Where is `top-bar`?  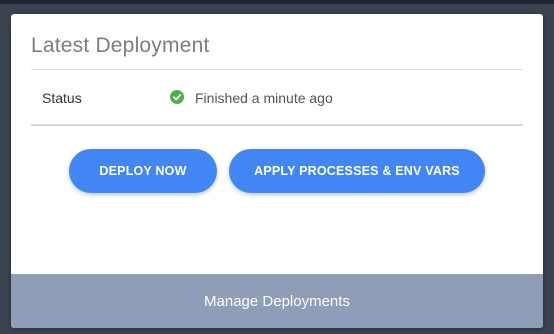 top-bar is located at coordinates (277, 2).